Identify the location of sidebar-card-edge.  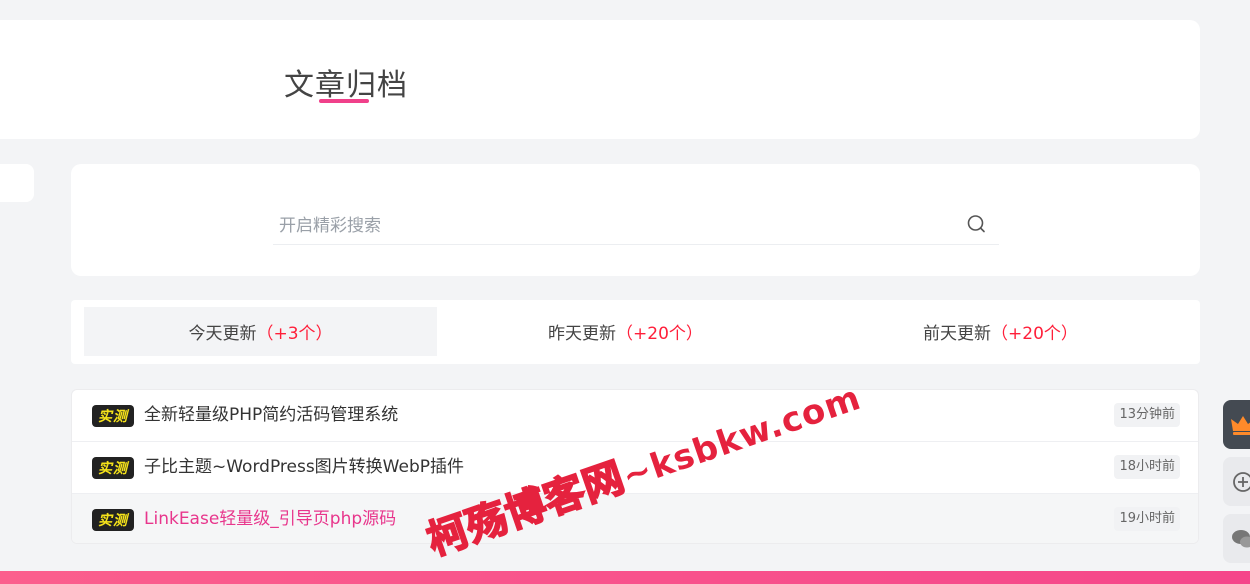
(17, 183).